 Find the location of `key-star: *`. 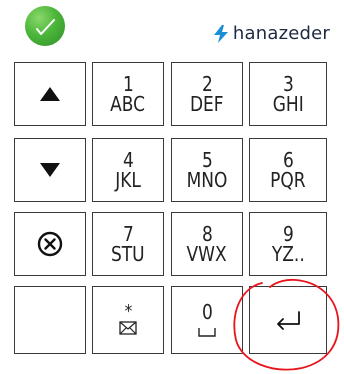

key-star: * is located at coordinates (128, 320).